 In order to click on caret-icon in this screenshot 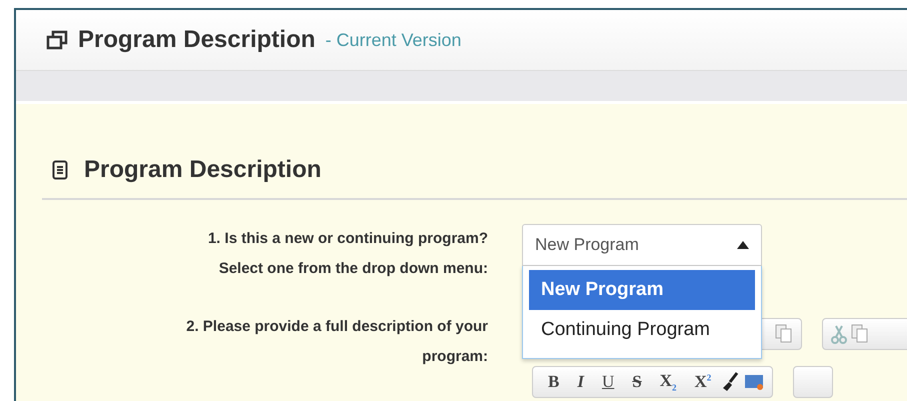, I will do `click(743, 245)`.